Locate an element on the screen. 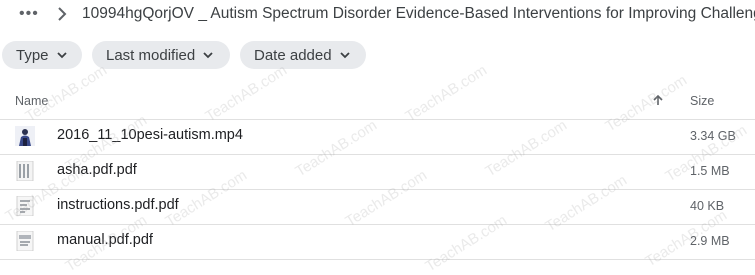 Image resolution: width=755 pixels, height=275 pixels. last-modified-filter-button: Last modified is located at coordinates (161, 55).